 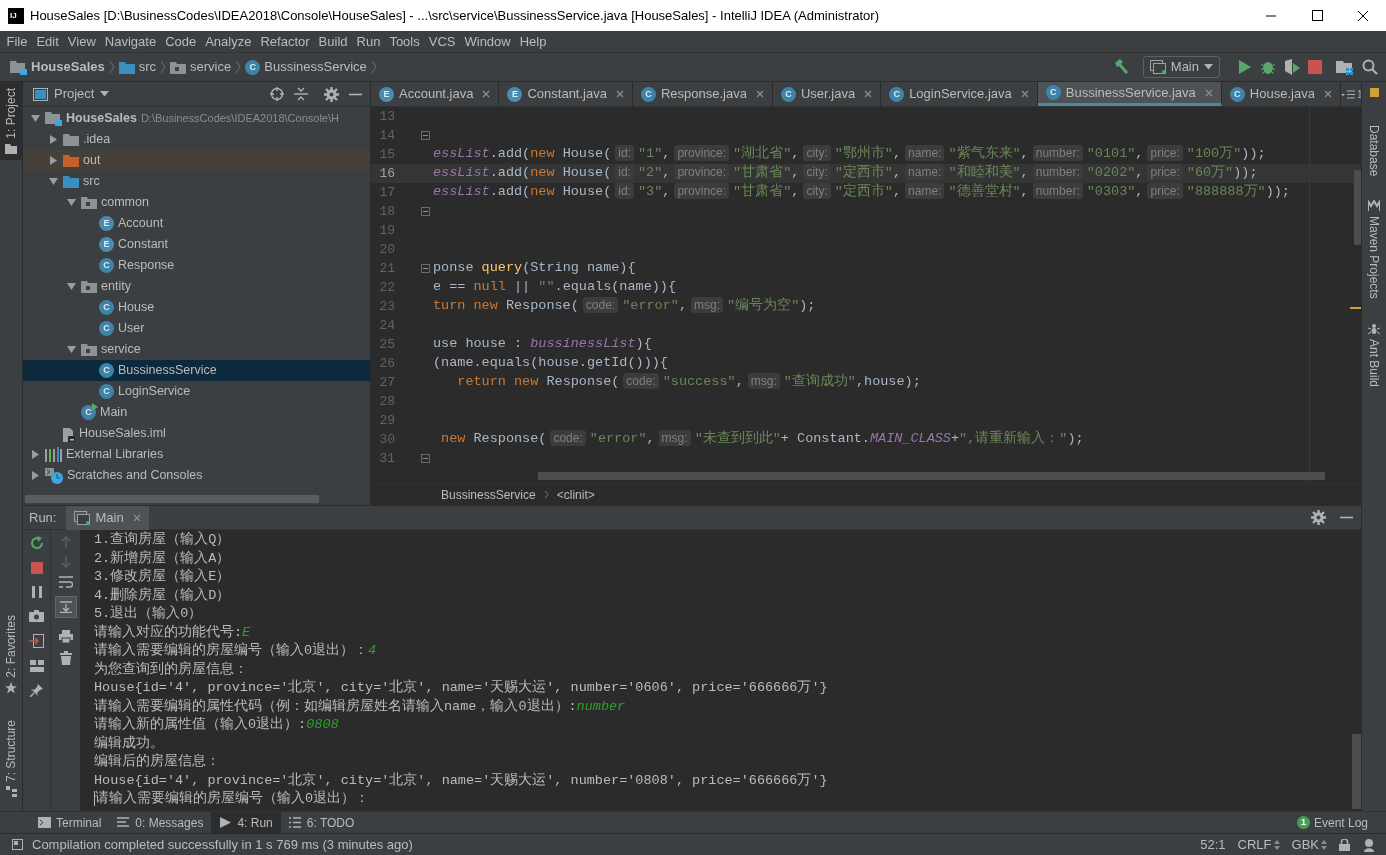 I want to click on hammer-icon, so click(x=1120, y=67).